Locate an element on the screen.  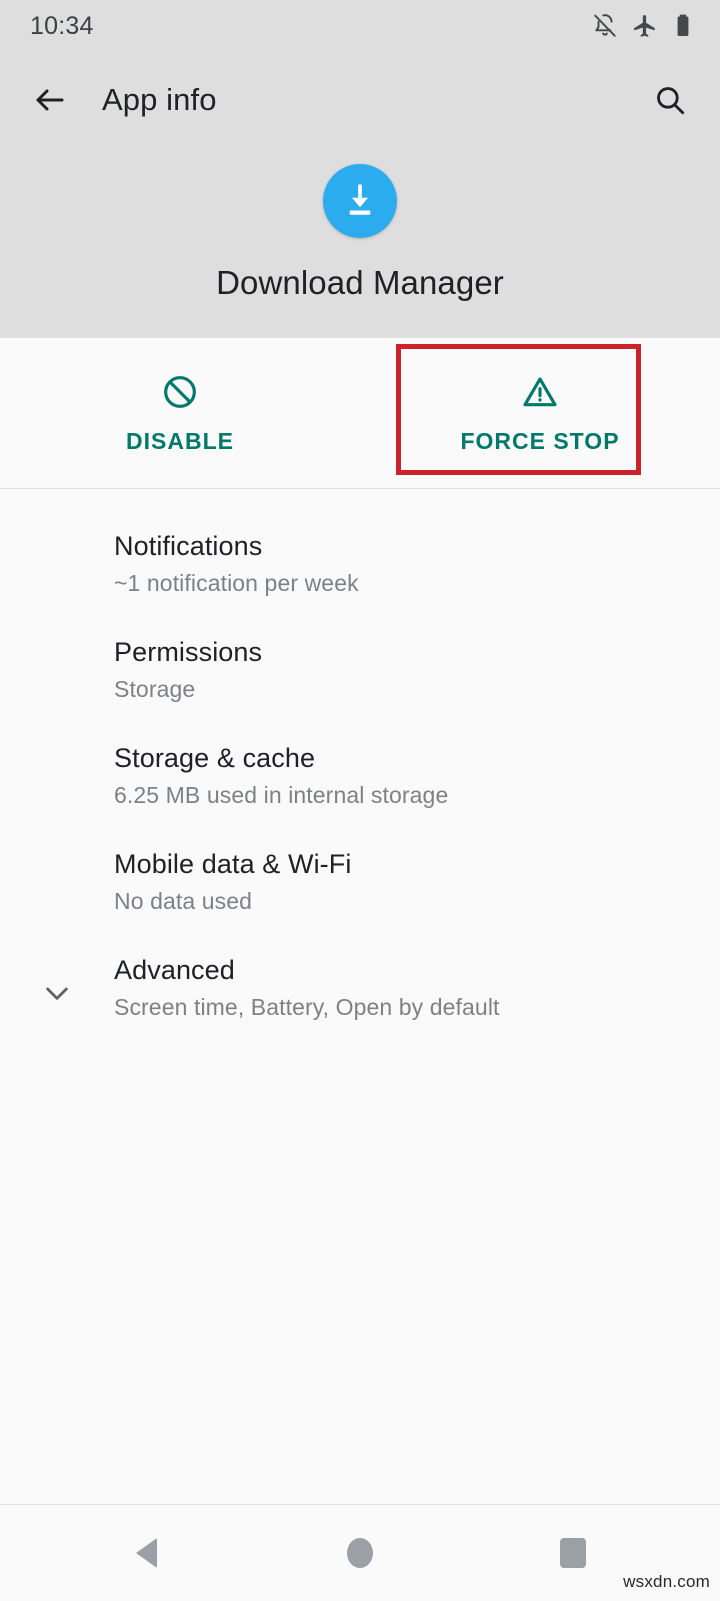
list-item-subtitle: Storage is located at coordinates (155, 689).